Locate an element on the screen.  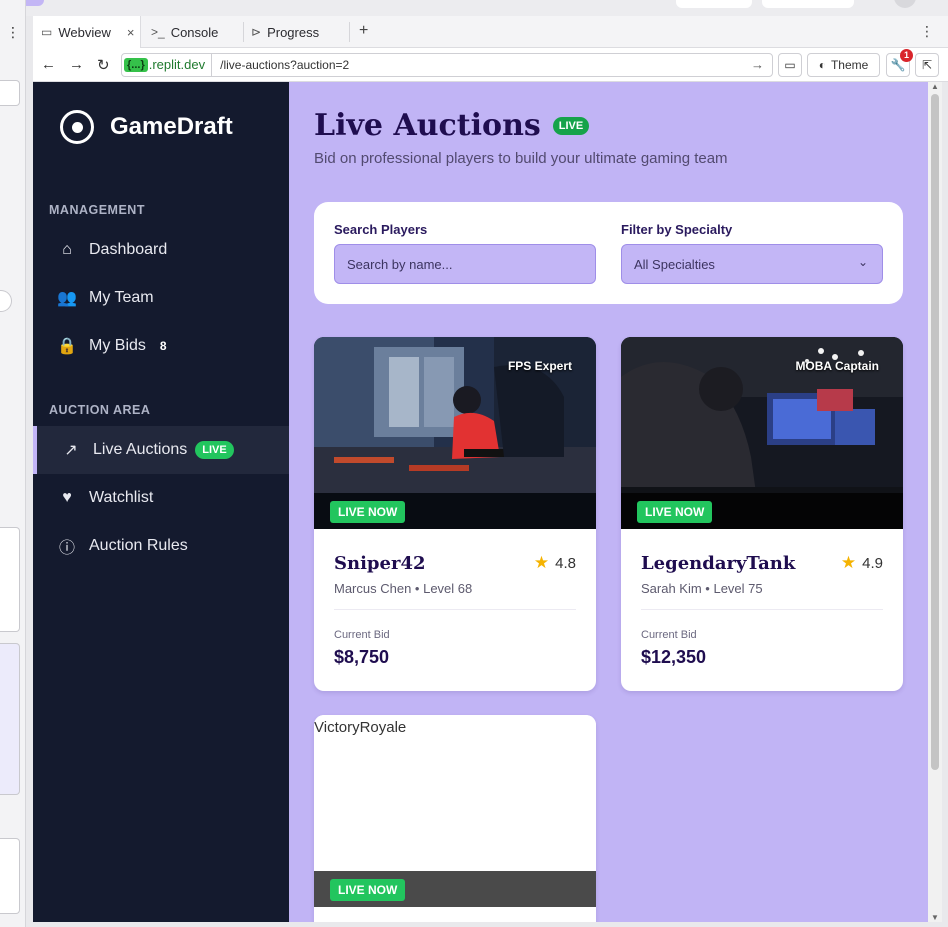
sidebar-item-watchlist: ♥ Watchlist is located at coordinates (161, 498).